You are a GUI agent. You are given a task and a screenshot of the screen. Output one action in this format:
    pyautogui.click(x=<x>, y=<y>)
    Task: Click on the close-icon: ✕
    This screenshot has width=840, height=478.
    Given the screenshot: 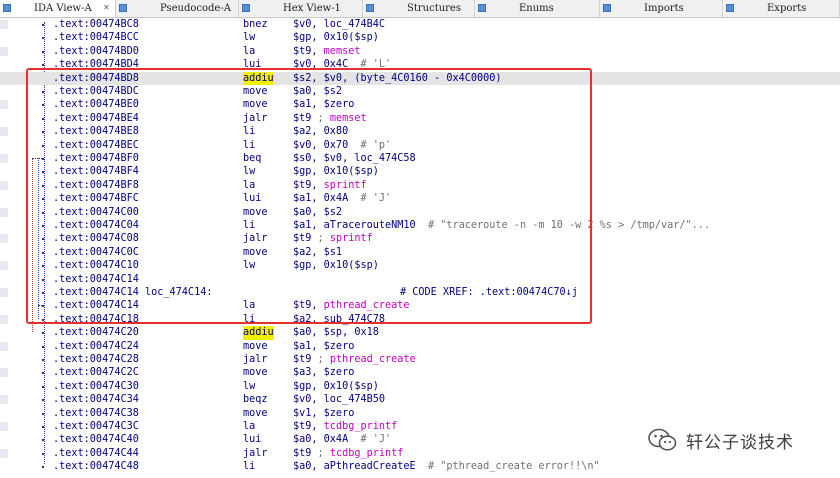 What is the action you would take?
    pyautogui.click(x=106, y=7)
    